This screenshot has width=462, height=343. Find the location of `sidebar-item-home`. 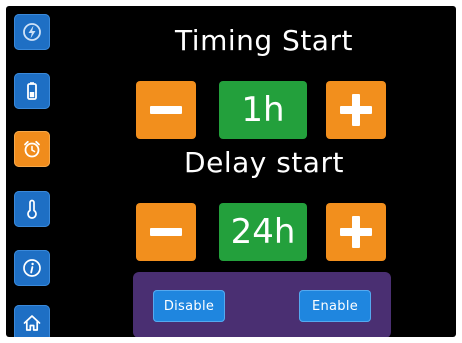

sidebar-item-home is located at coordinates (32, 321).